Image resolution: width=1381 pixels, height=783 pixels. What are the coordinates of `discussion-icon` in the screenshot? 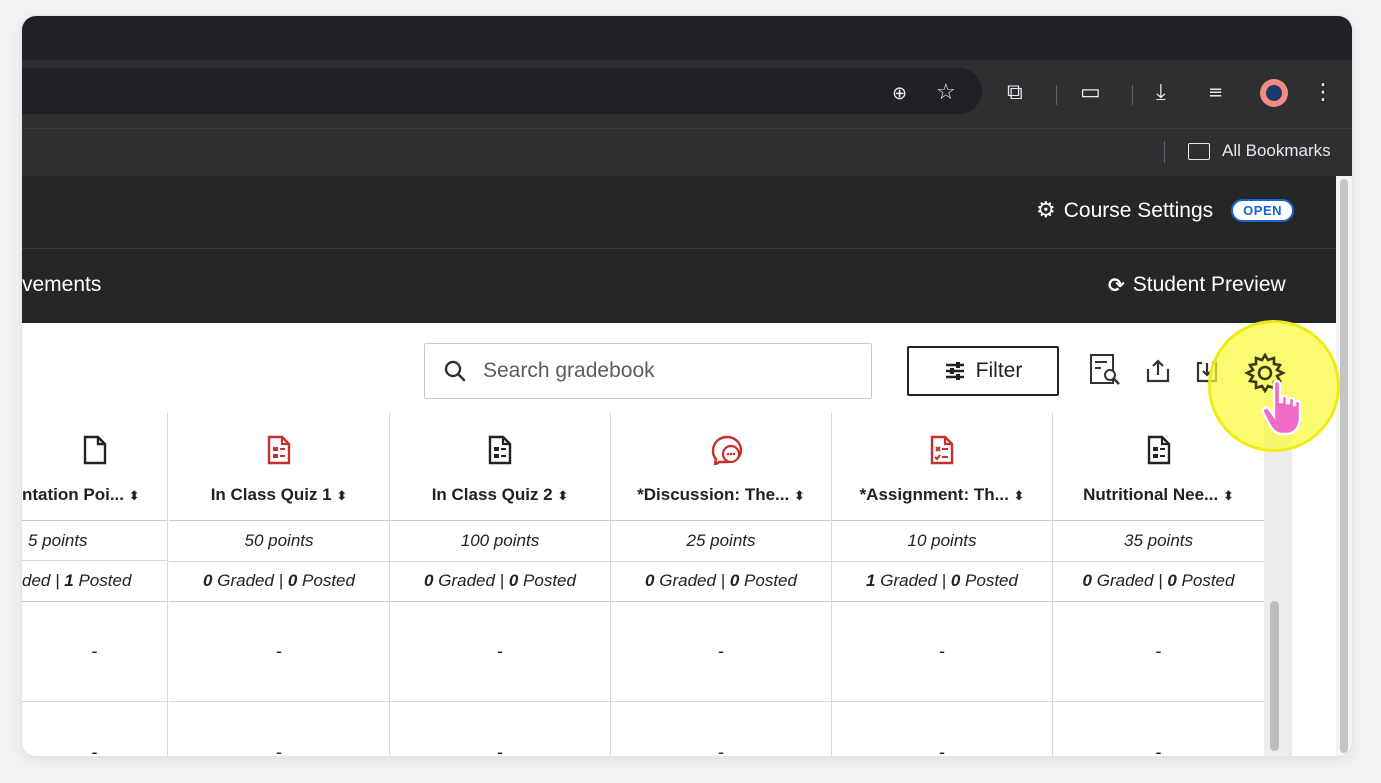 It's located at (726, 451).